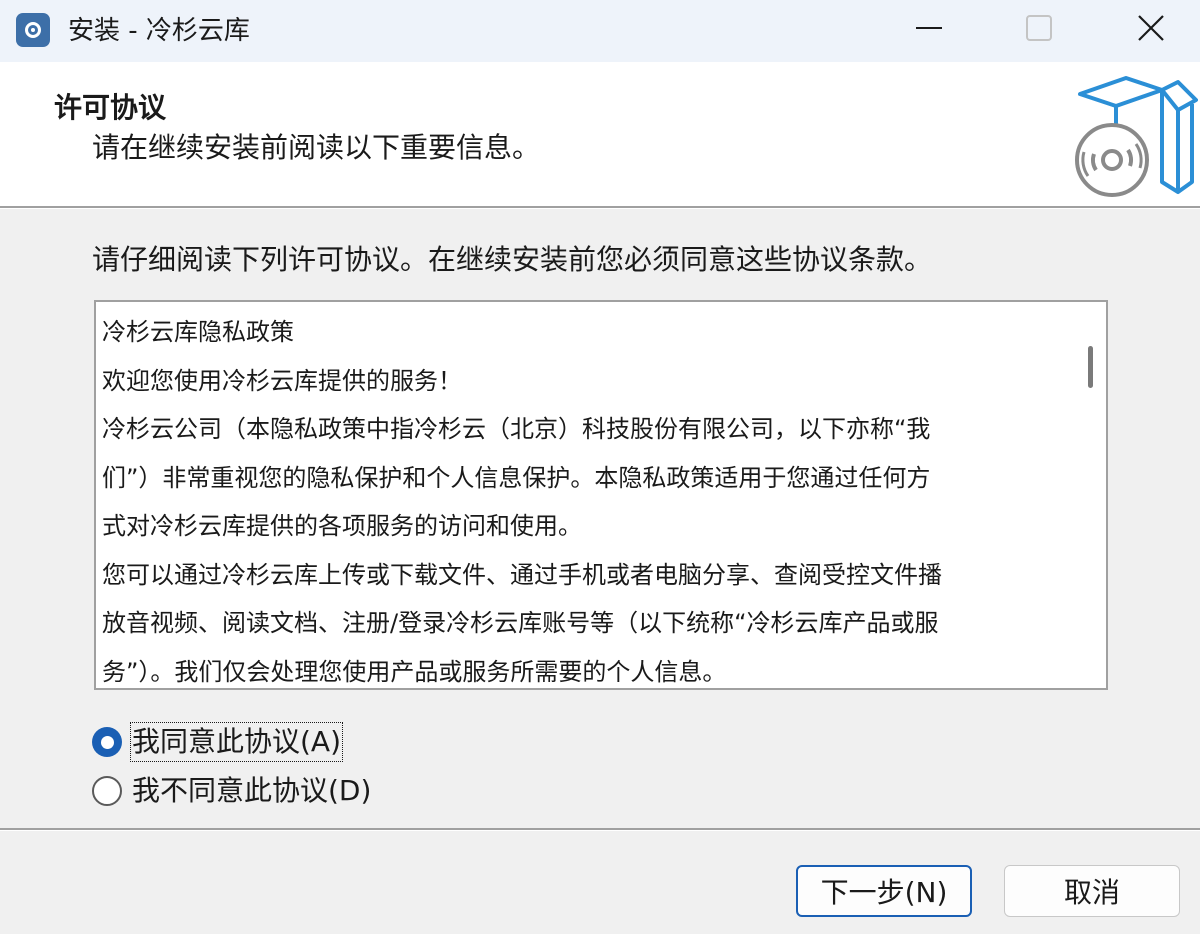 This screenshot has width=1200, height=934. I want to click on accept-option: 我同意此协议(A), so click(218, 742).